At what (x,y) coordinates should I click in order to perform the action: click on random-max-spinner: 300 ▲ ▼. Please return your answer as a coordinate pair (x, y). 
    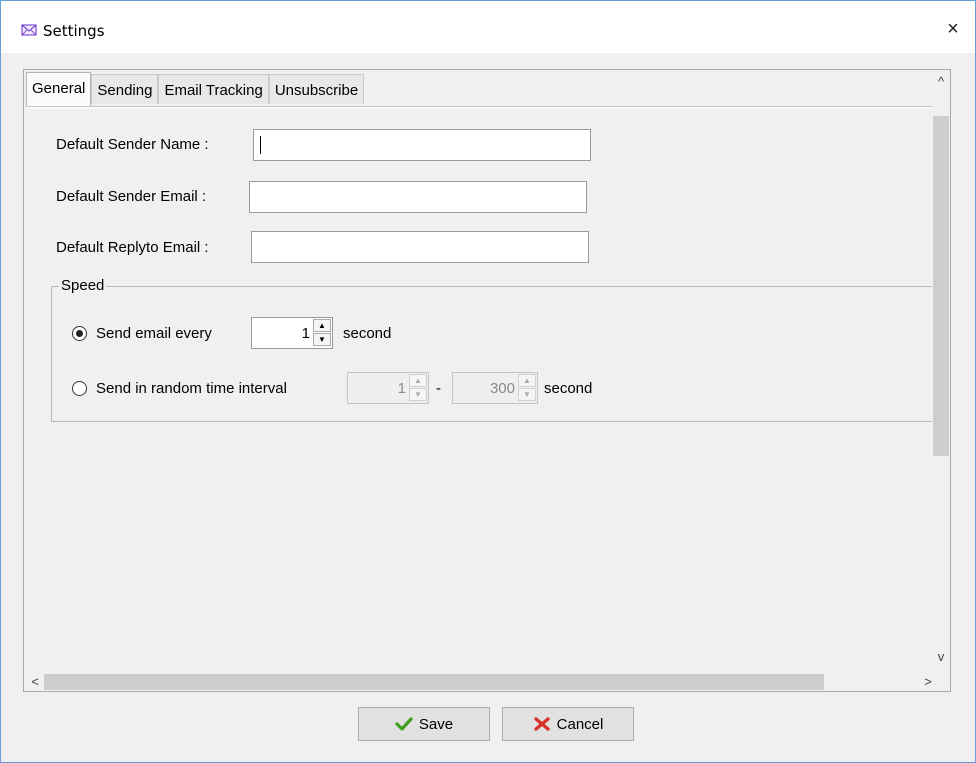
    Looking at the image, I should click on (495, 388).